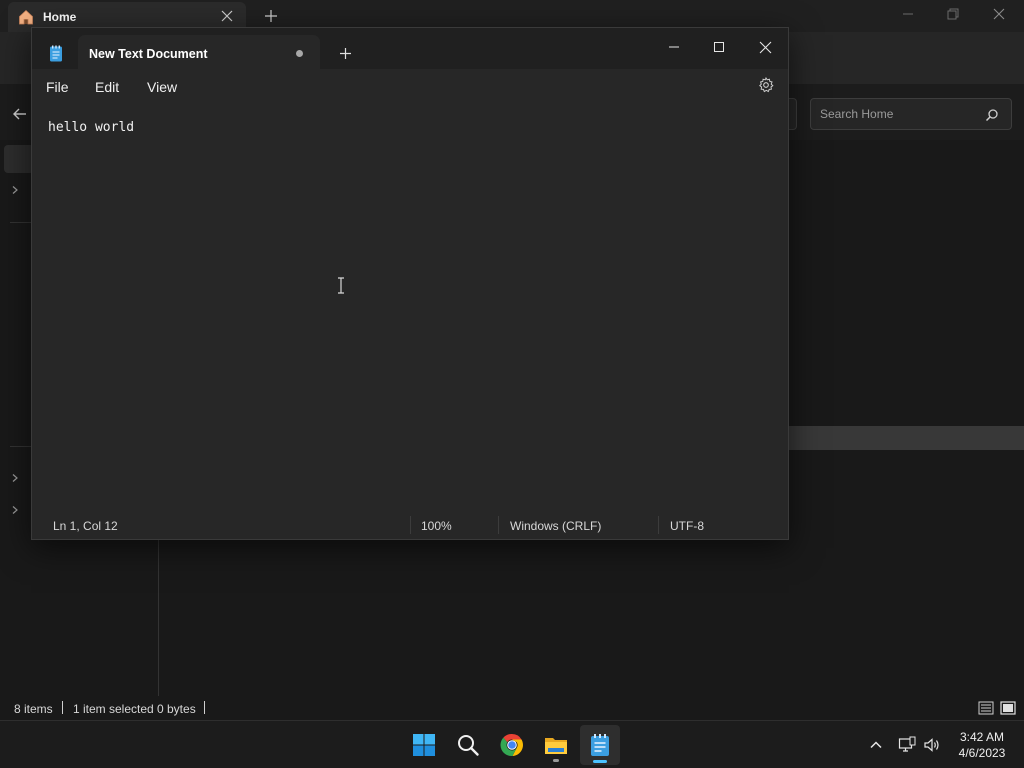  Describe the element at coordinates (766, 85) in the screenshot. I see `gear-icon` at that location.